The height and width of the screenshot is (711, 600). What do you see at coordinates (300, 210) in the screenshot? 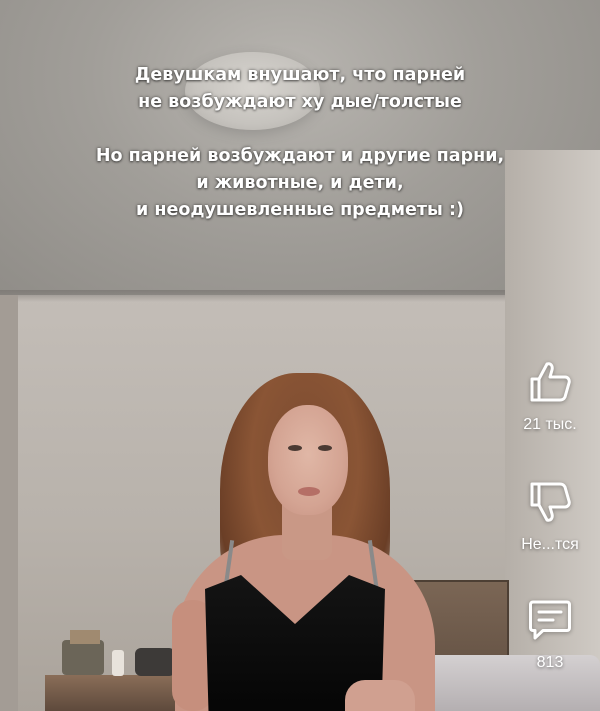
I see `caption-line: и неодушевленные предметы :)` at bounding box center [300, 210].